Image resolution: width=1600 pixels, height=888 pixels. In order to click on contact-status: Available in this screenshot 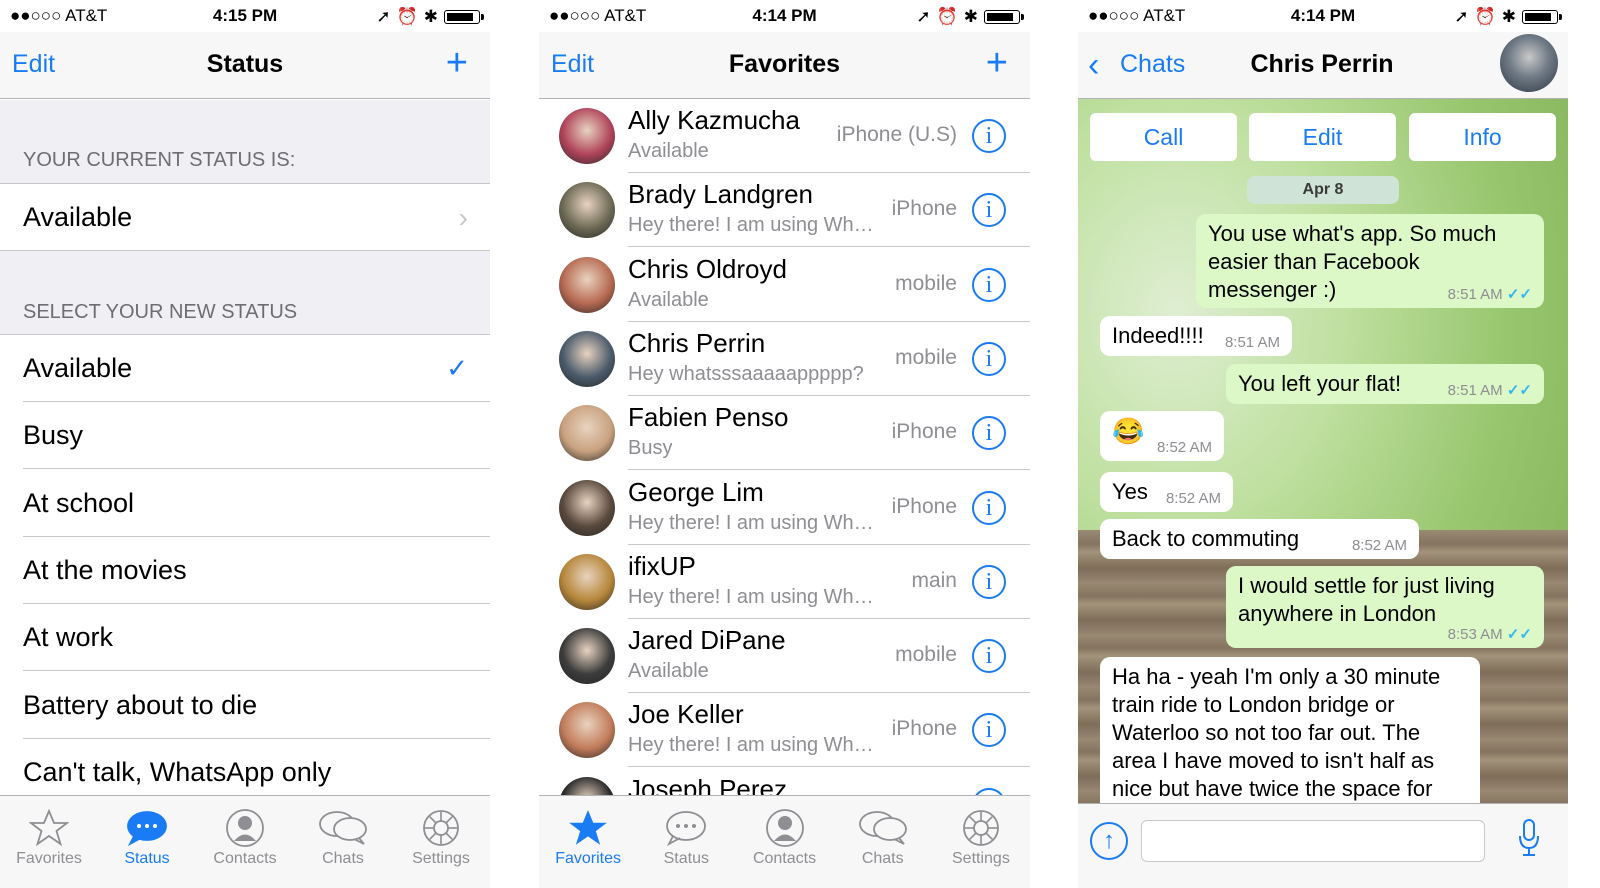, I will do `click(668, 151)`.